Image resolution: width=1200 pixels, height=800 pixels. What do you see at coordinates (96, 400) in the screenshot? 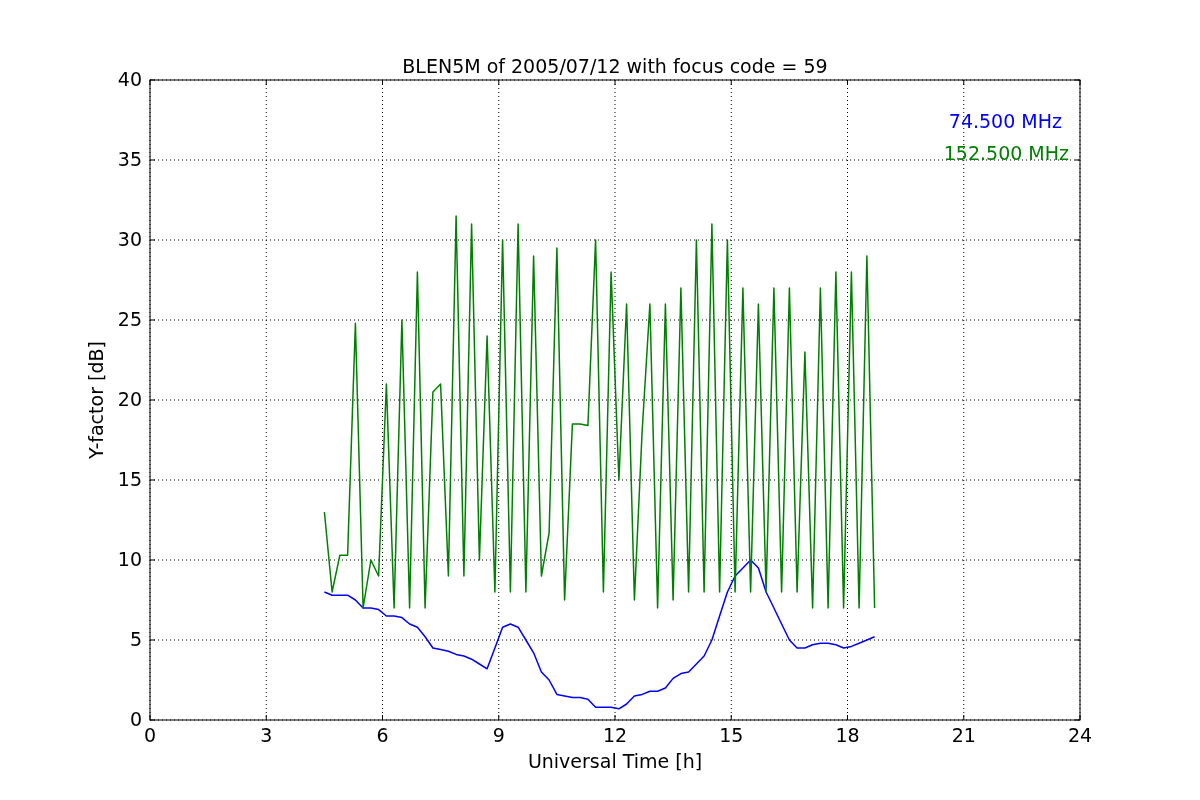
I see `y-axis-label: Y-factor [dB]` at bounding box center [96, 400].